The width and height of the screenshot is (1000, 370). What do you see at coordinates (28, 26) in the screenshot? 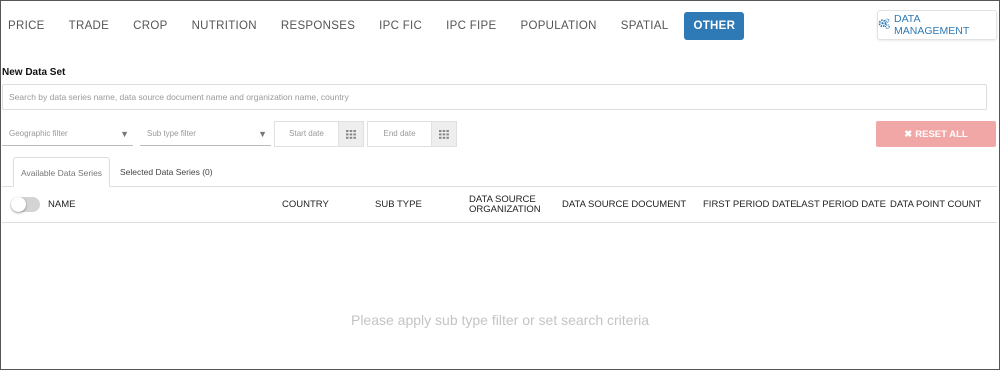
I see `nav-item-price: PRICE` at bounding box center [28, 26].